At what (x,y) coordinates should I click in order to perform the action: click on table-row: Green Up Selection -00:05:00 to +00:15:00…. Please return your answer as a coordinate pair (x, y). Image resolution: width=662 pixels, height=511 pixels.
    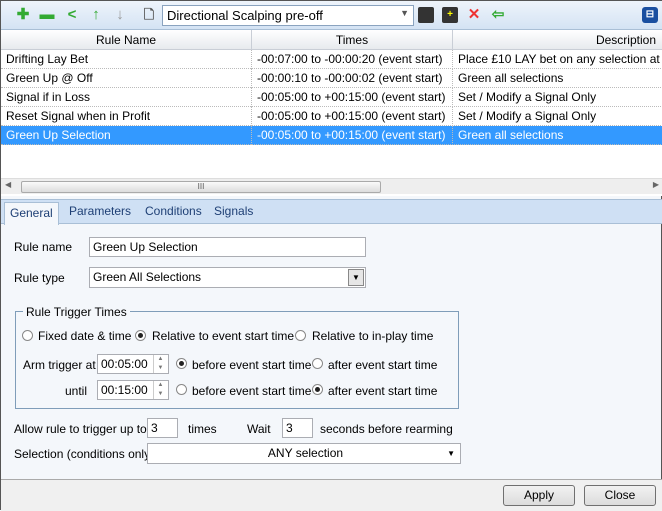
    Looking at the image, I should click on (331, 135).